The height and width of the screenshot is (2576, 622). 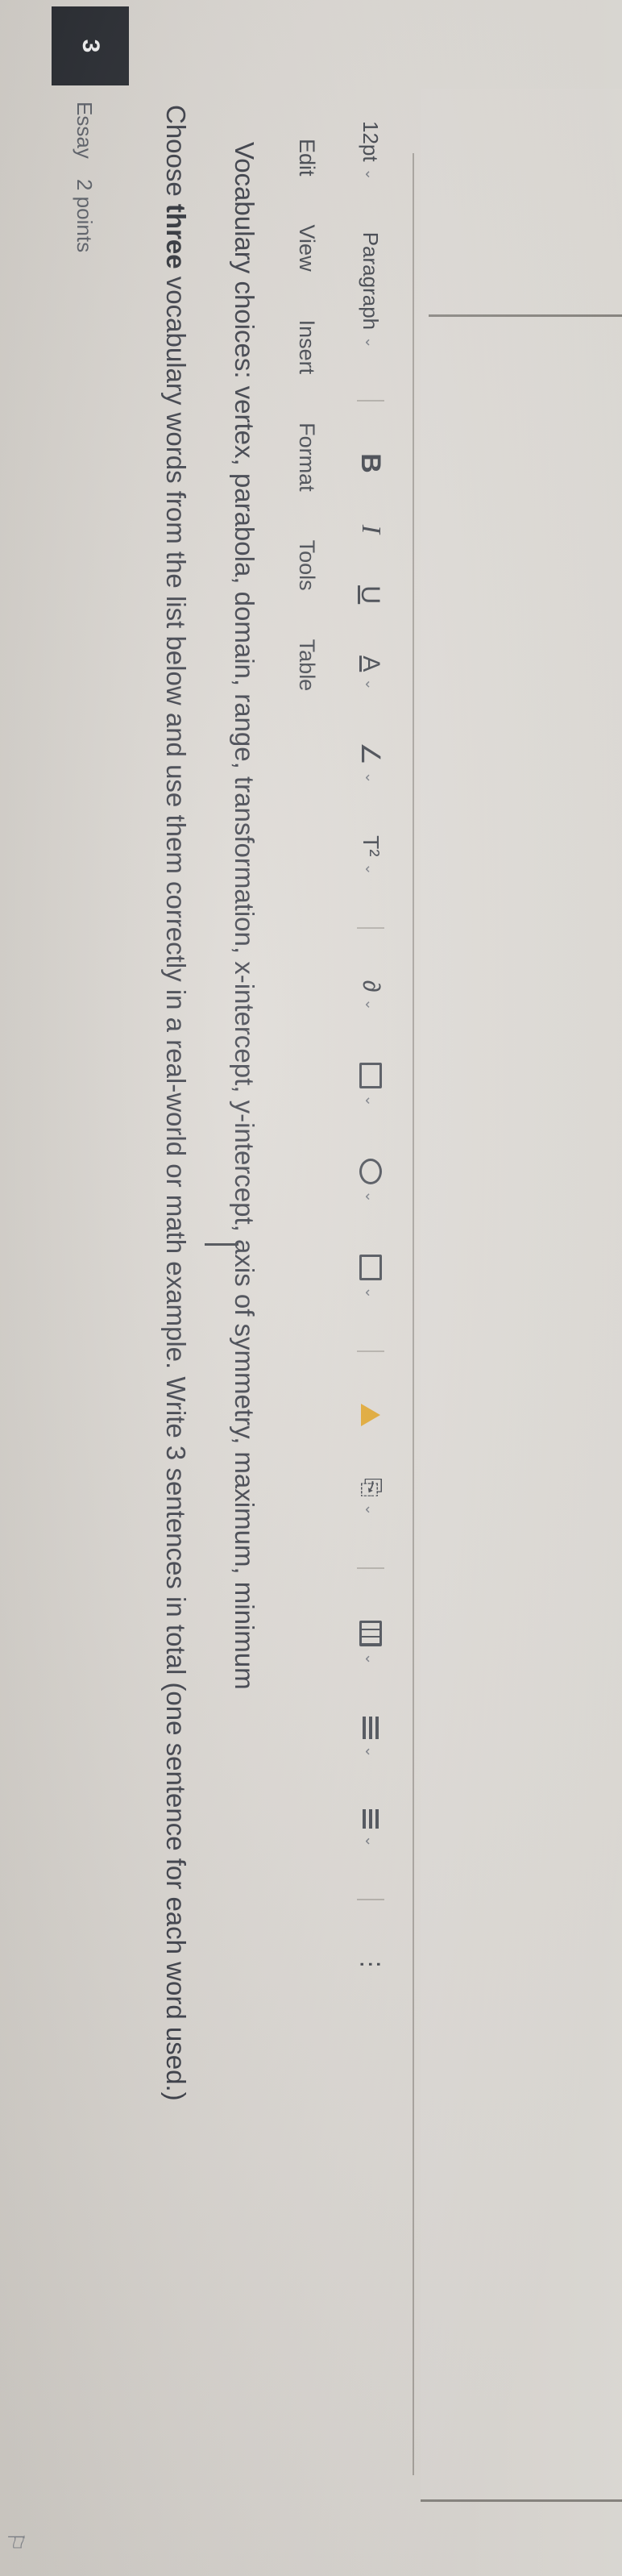 I want to click on superscript-button: T² ⌄, so click(x=371, y=855).